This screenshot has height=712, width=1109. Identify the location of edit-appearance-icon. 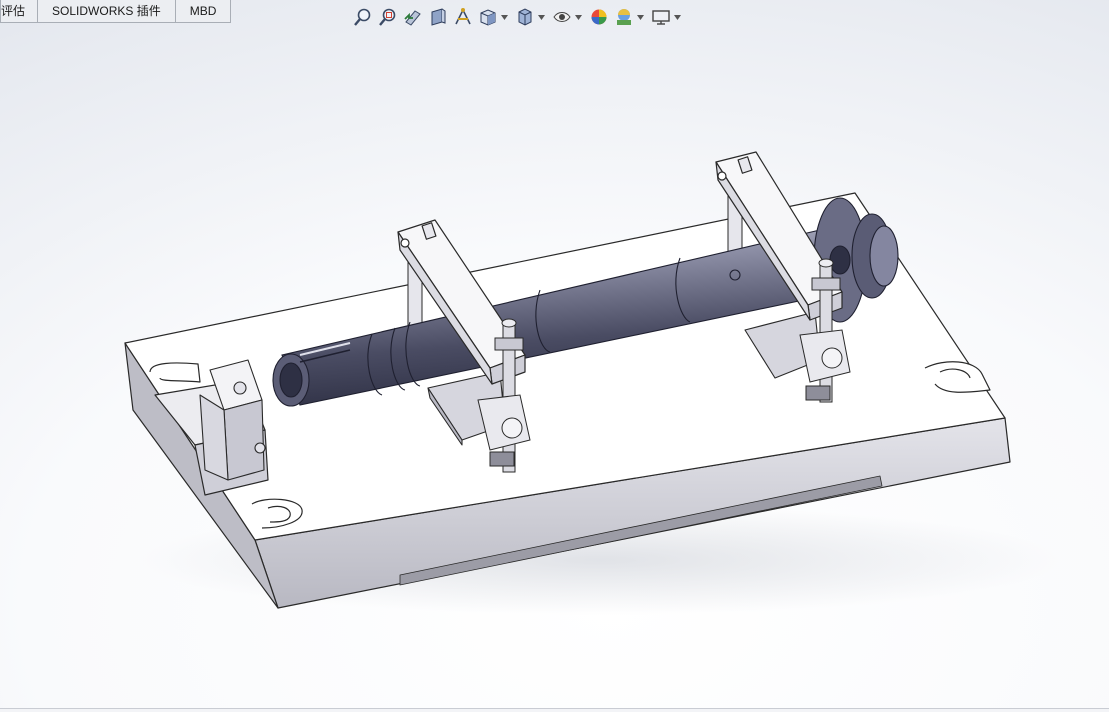
(599, 17).